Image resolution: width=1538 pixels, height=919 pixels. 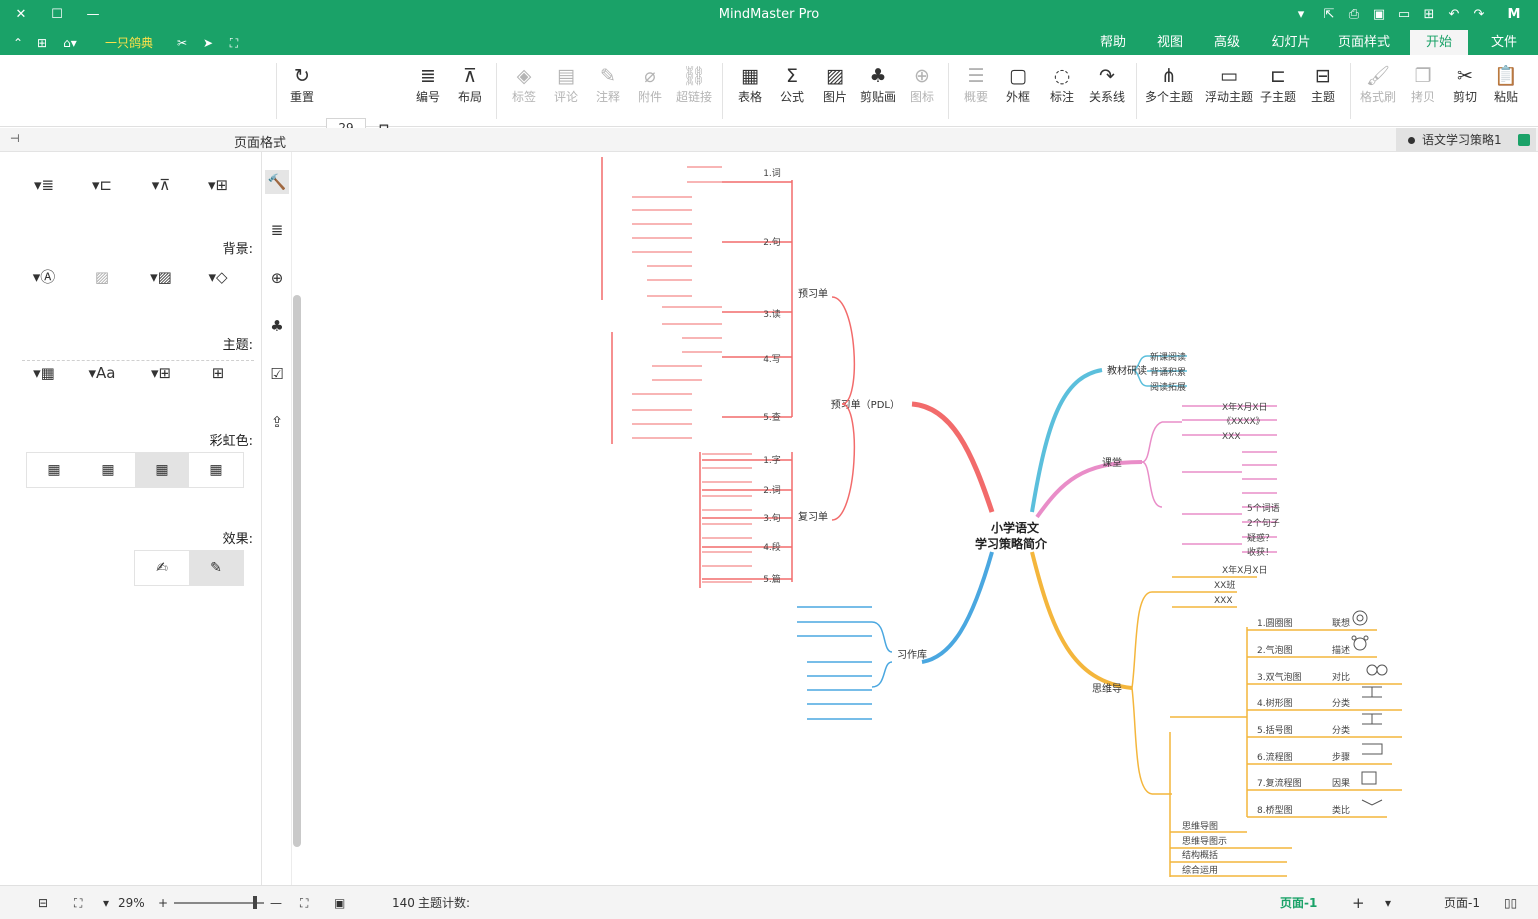 I want to click on zoom-in-icon: —, so click(x=276, y=903).